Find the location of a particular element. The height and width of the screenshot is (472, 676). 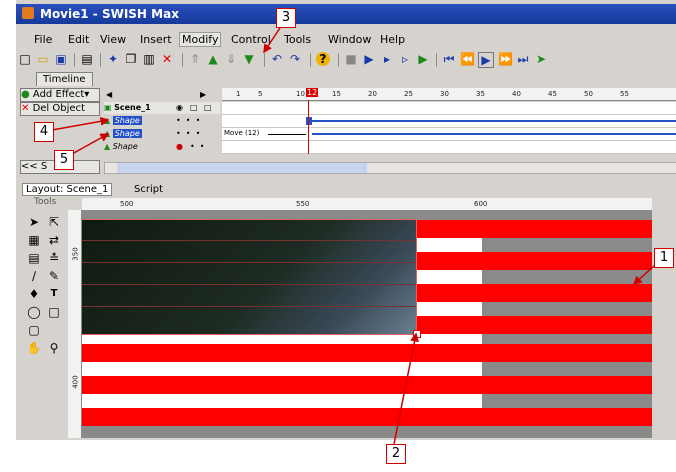

callout-2: 2 is located at coordinates (396, 454).